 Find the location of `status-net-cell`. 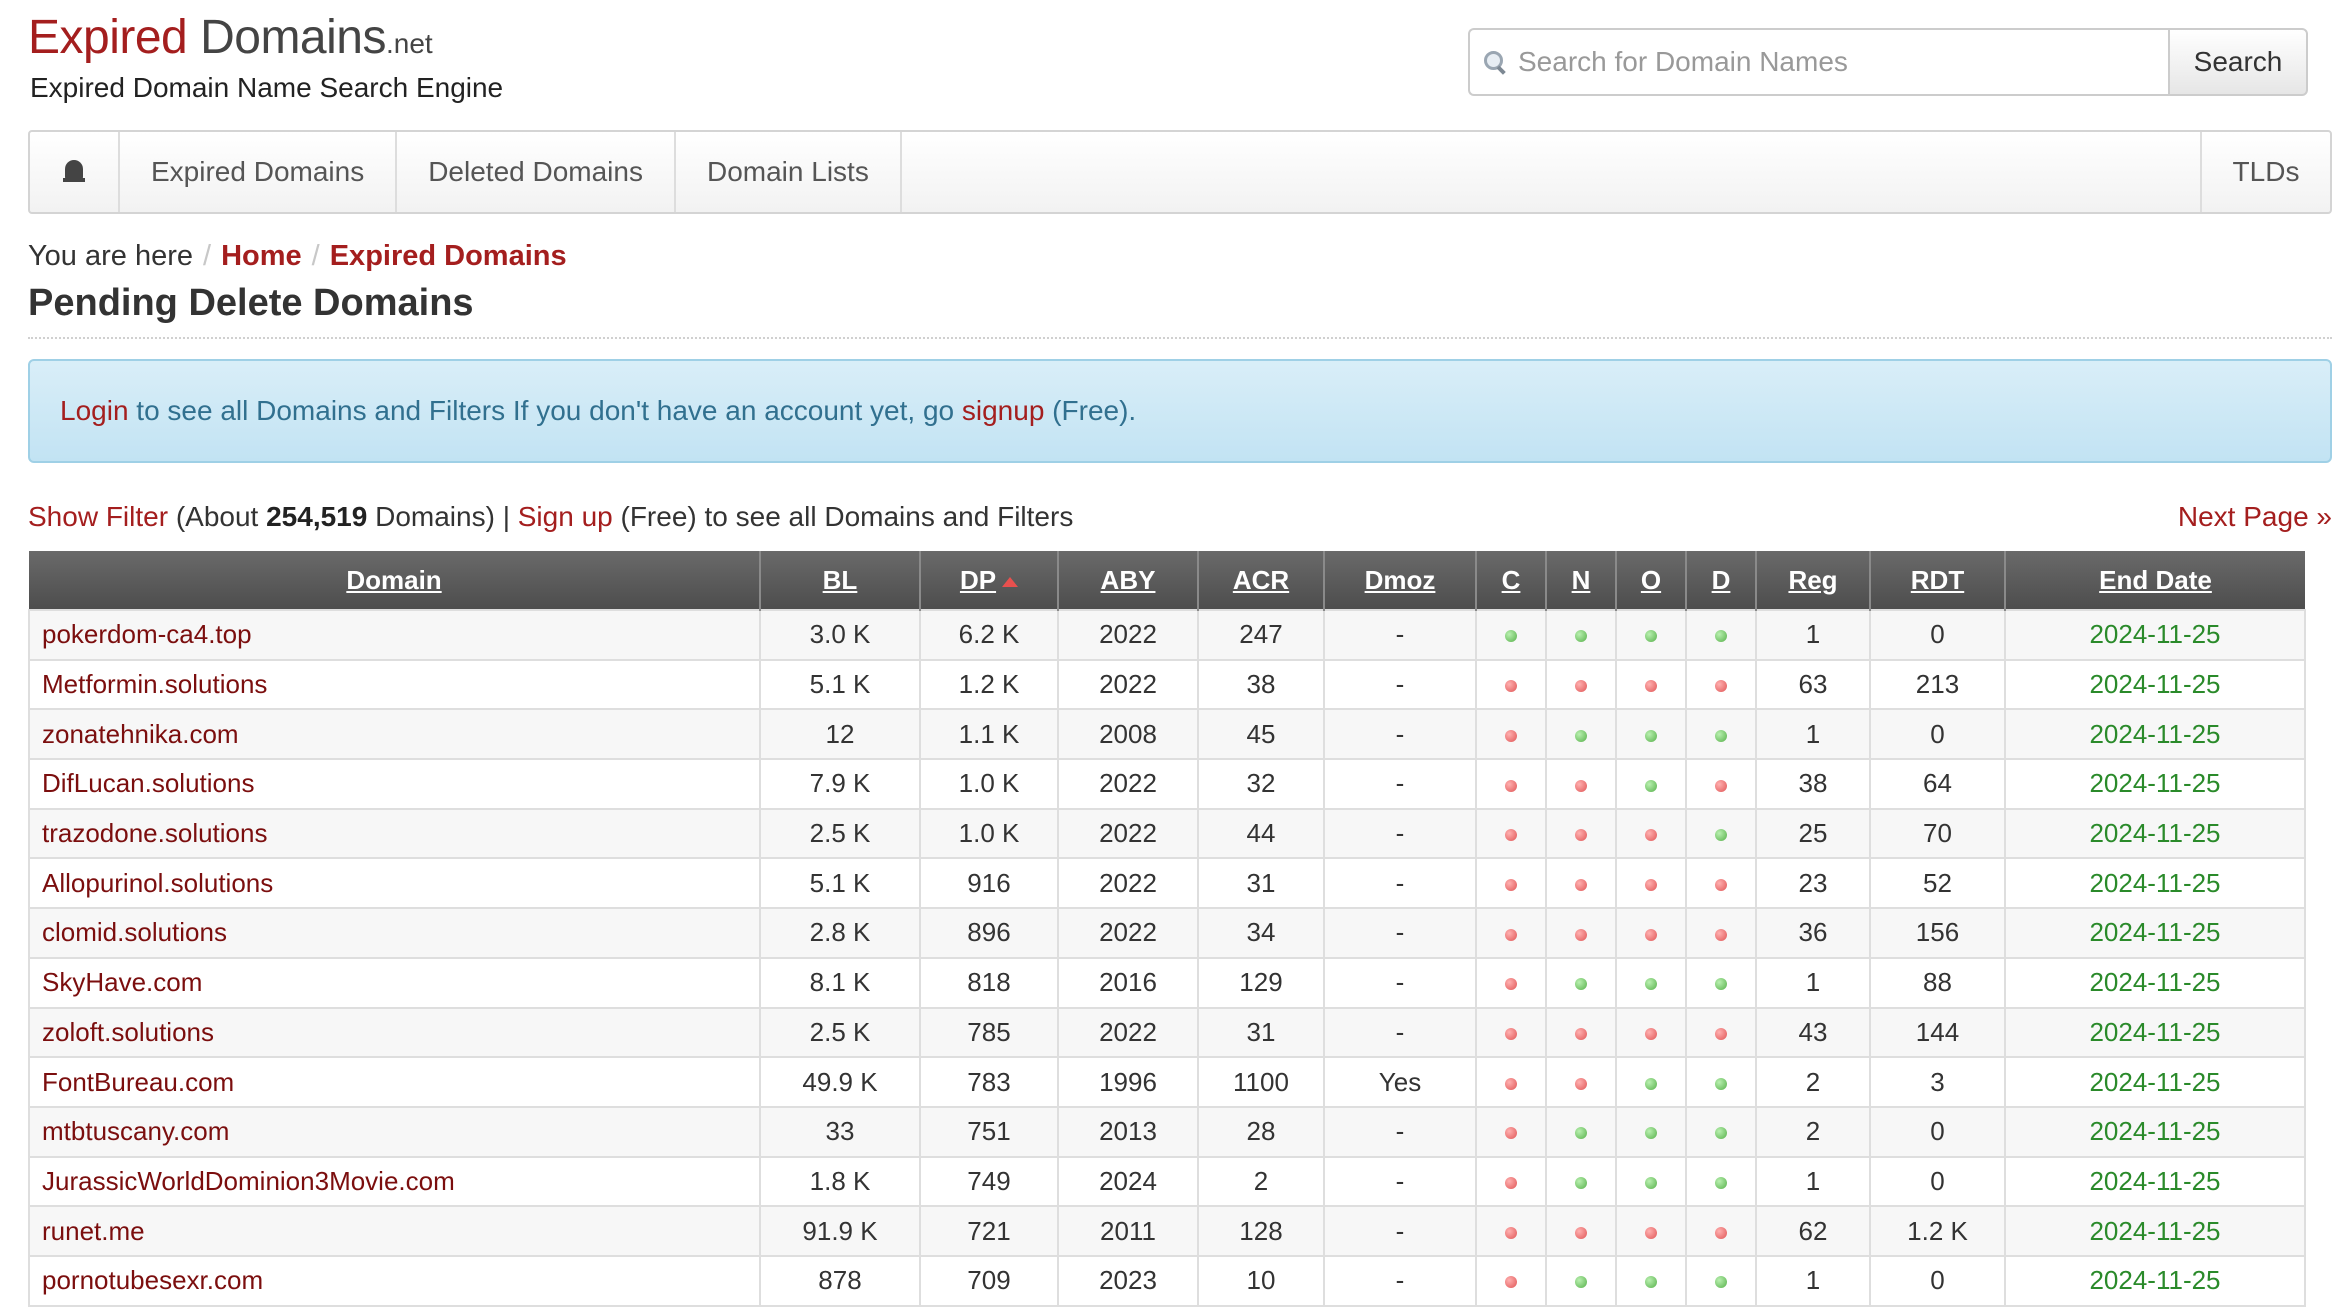

status-net-cell is located at coordinates (1581, 784).